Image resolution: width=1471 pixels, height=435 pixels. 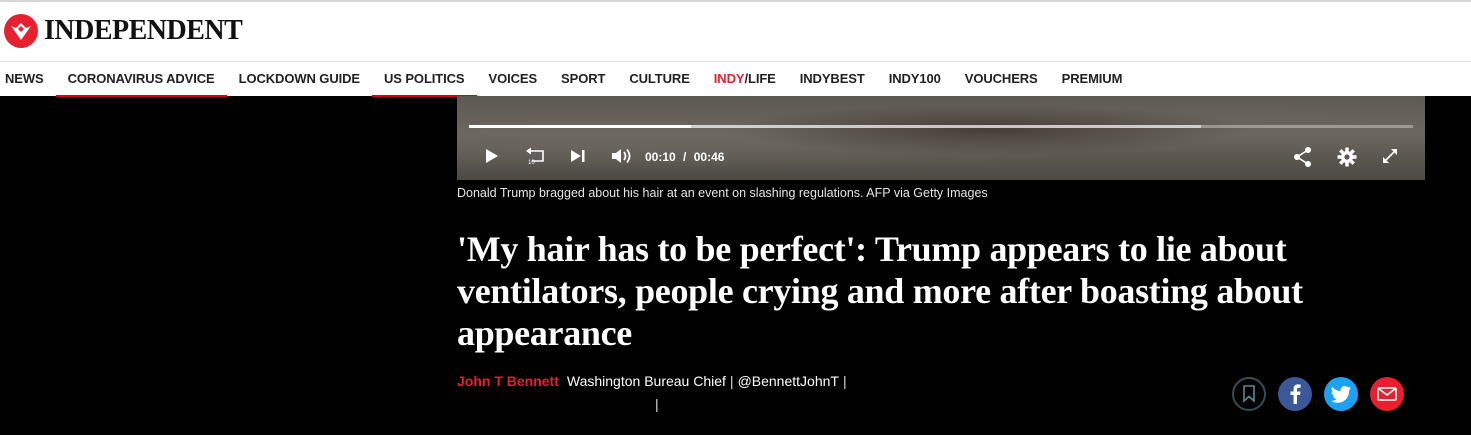 I want to click on nav-item-lockdown-guide: LOCKDOWN GUIDE, so click(x=299, y=79).